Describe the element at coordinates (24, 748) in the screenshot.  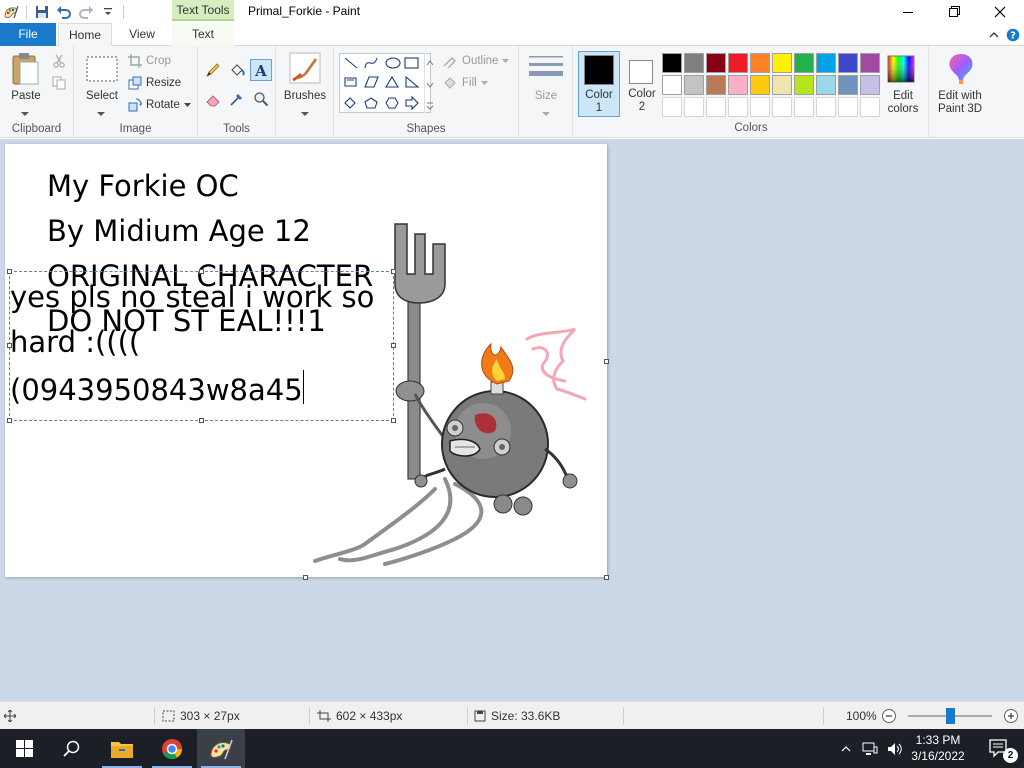
I see `start-button` at that location.